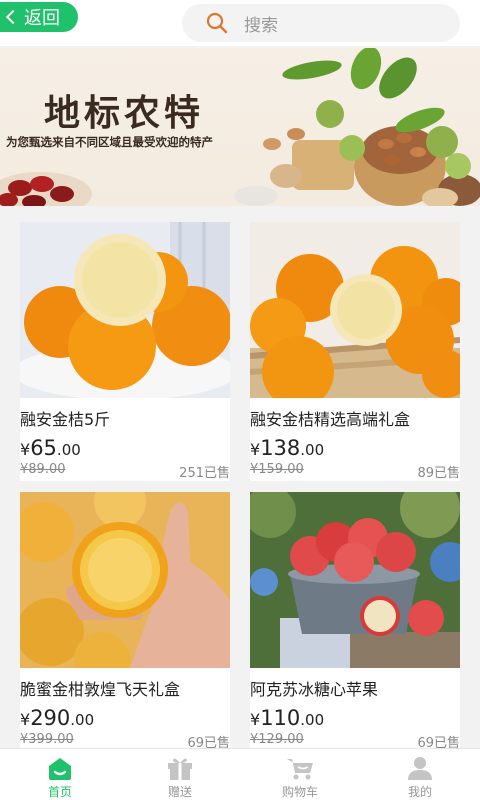 The width and height of the screenshot is (480, 800). I want to click on original-price: ¥159.00, so click(277, 469).